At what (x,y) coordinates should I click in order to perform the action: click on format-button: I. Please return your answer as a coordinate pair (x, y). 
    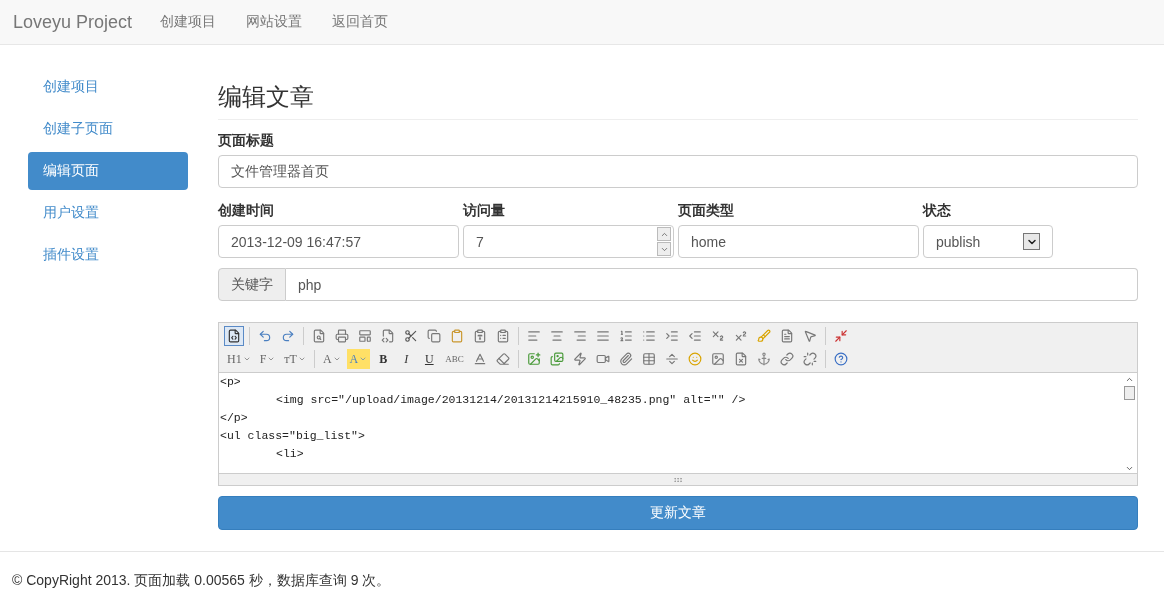
    Looking at the image, I should click on (406, 359).